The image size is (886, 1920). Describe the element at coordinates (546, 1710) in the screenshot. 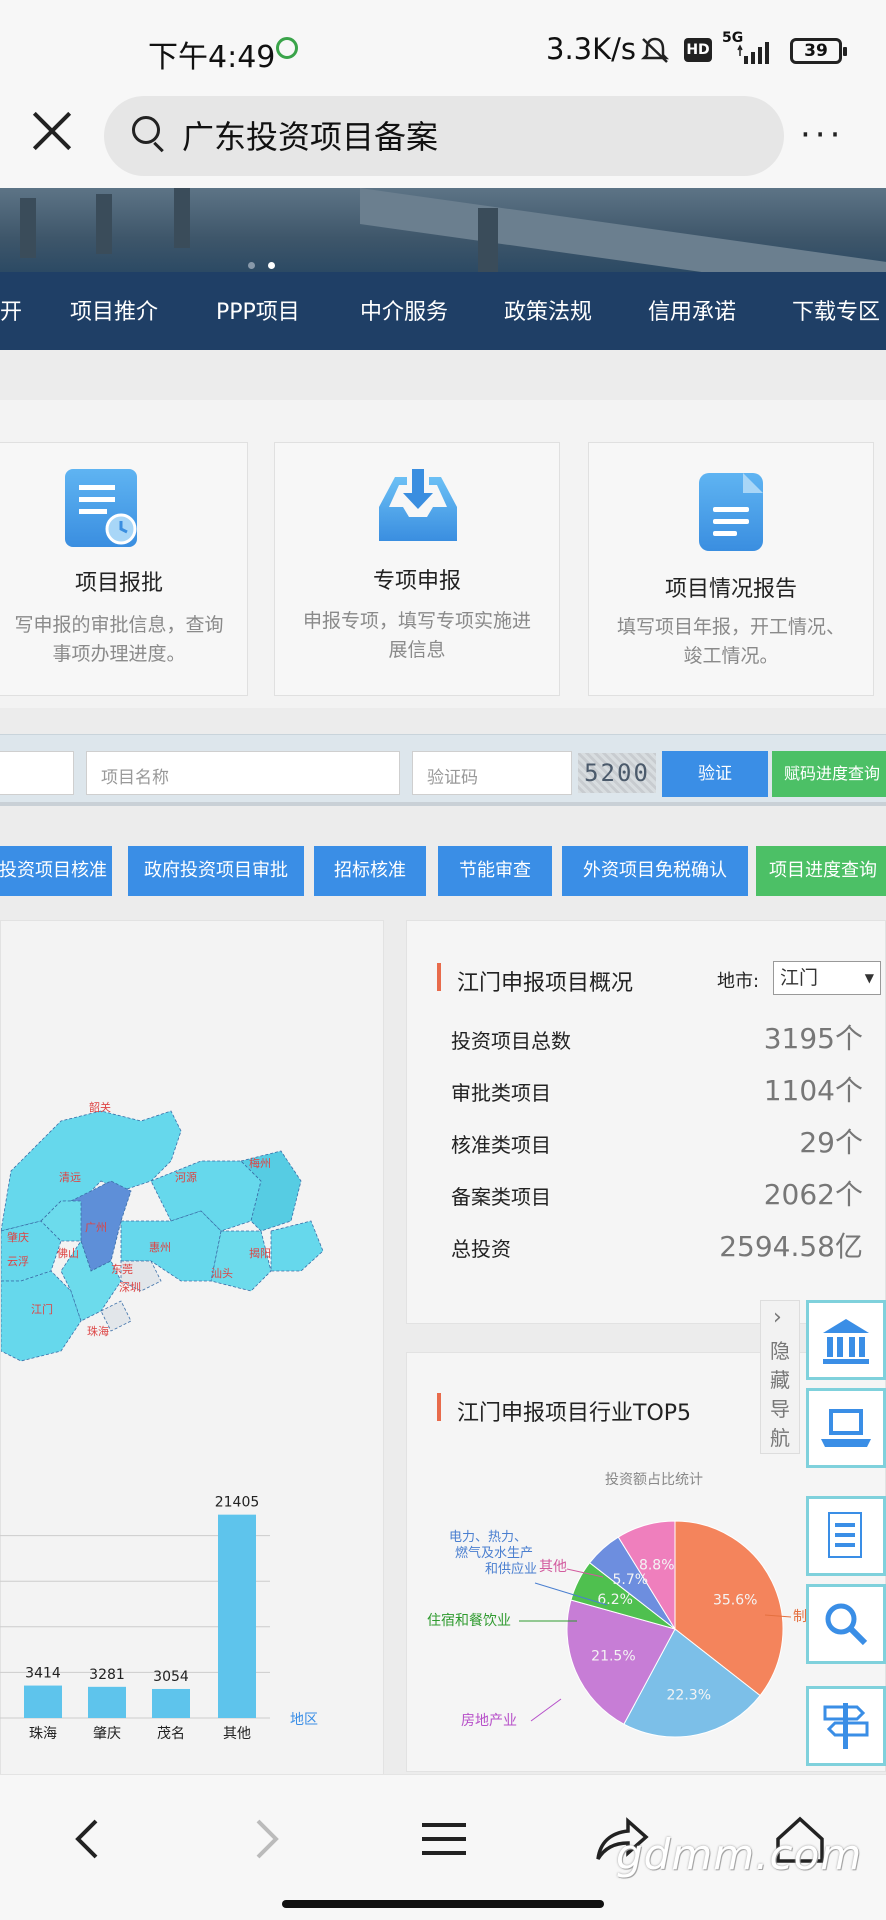

I see `leader-line` at that location.